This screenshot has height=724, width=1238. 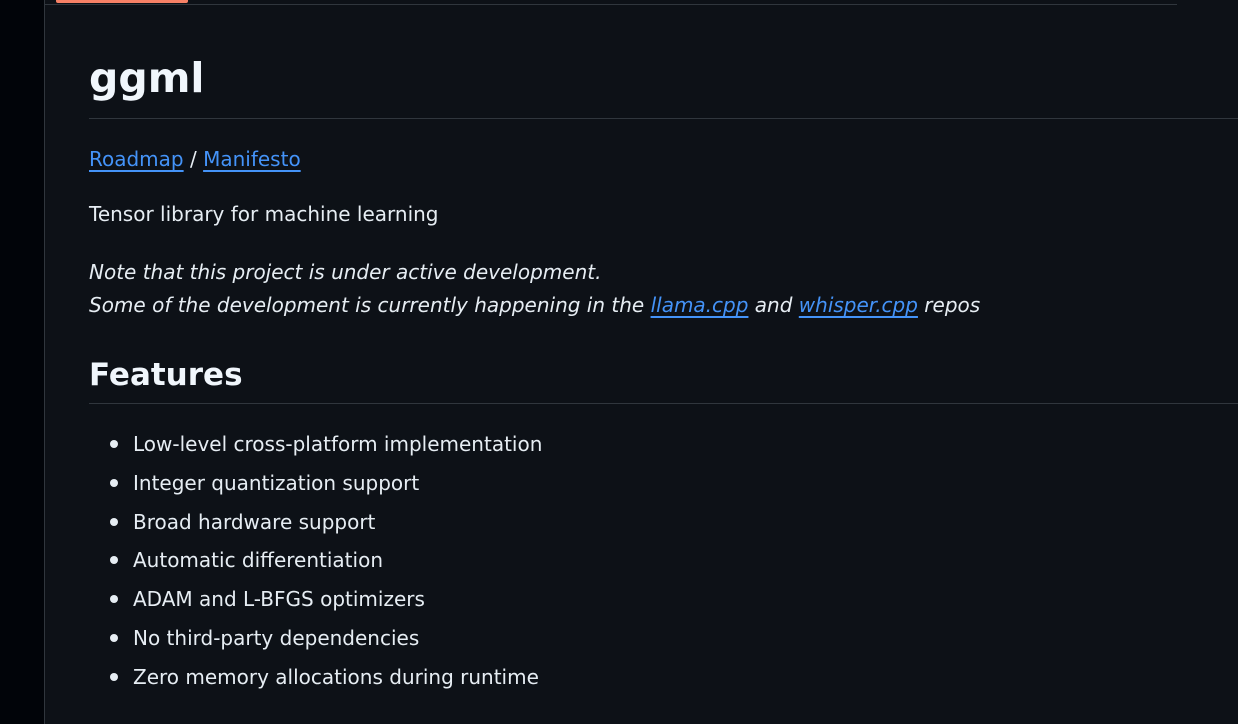 I want to click on feature-text: ADAM and L-BFGS optimizers, so click(x=279, y=599).